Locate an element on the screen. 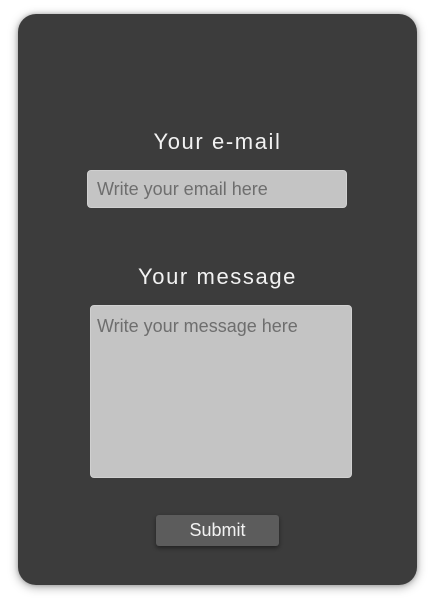  email-label: Your e-mail is located at coordinates (217, 141).